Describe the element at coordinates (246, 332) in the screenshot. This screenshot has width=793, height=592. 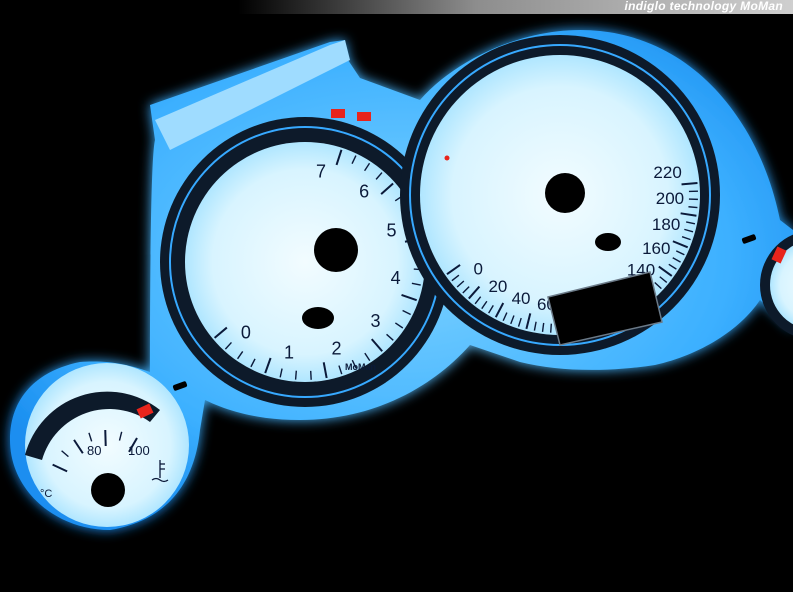
I see `tach-label-0: 0` at that location.